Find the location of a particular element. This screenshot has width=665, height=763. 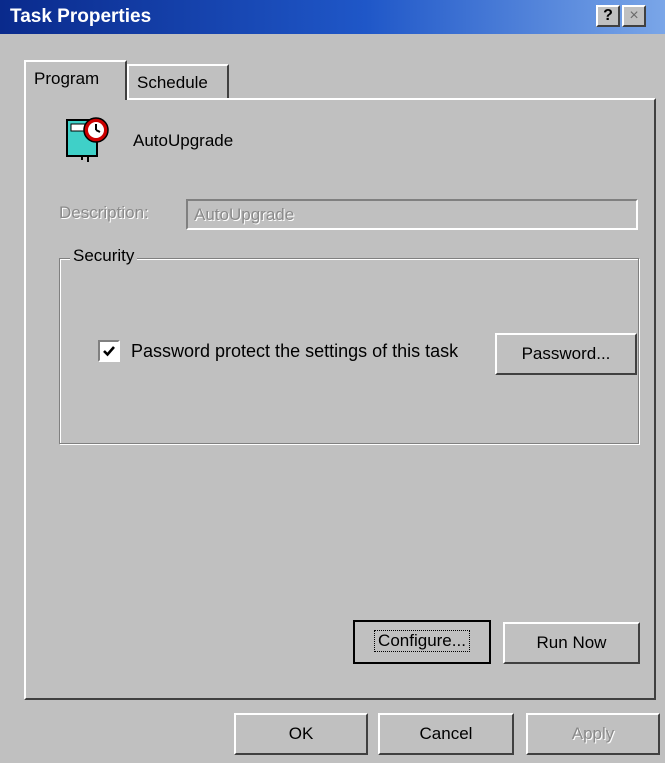

help-button: ? is located at coordinates (608, 16).